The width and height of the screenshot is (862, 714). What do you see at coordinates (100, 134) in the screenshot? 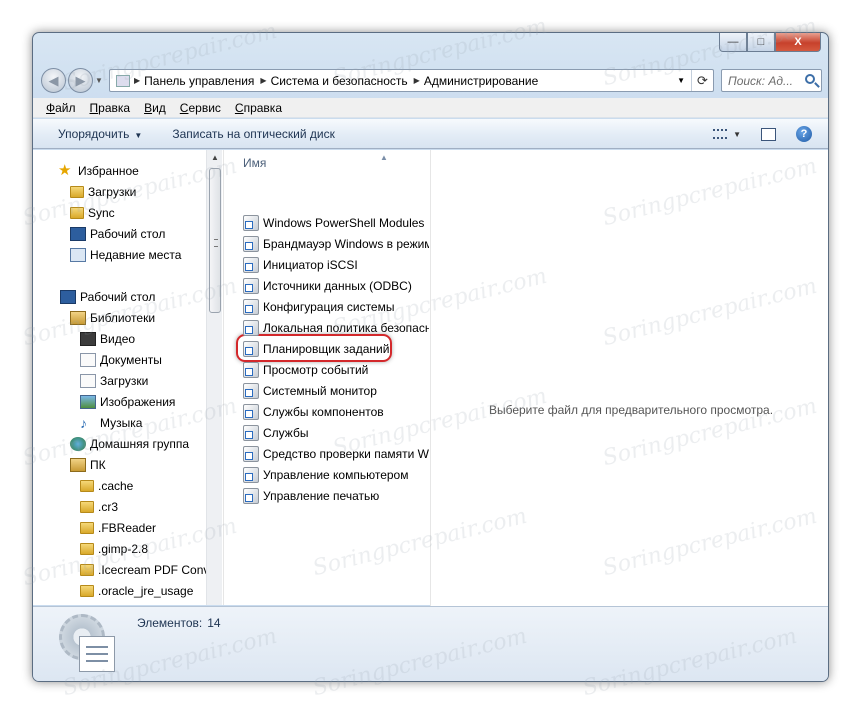
I see `organize-button: Упорядочить ▼` at bounding box center [100, 134].